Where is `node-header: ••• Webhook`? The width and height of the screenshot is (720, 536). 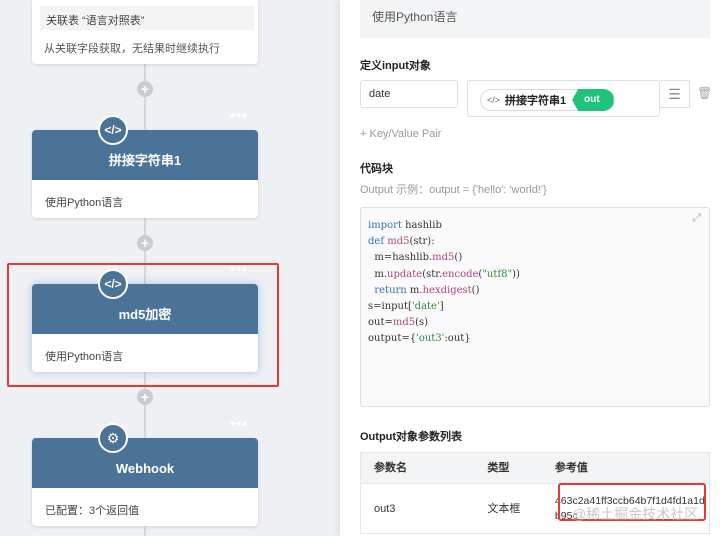
node-header: ••• Webhook is located at coordinates (145, 452).